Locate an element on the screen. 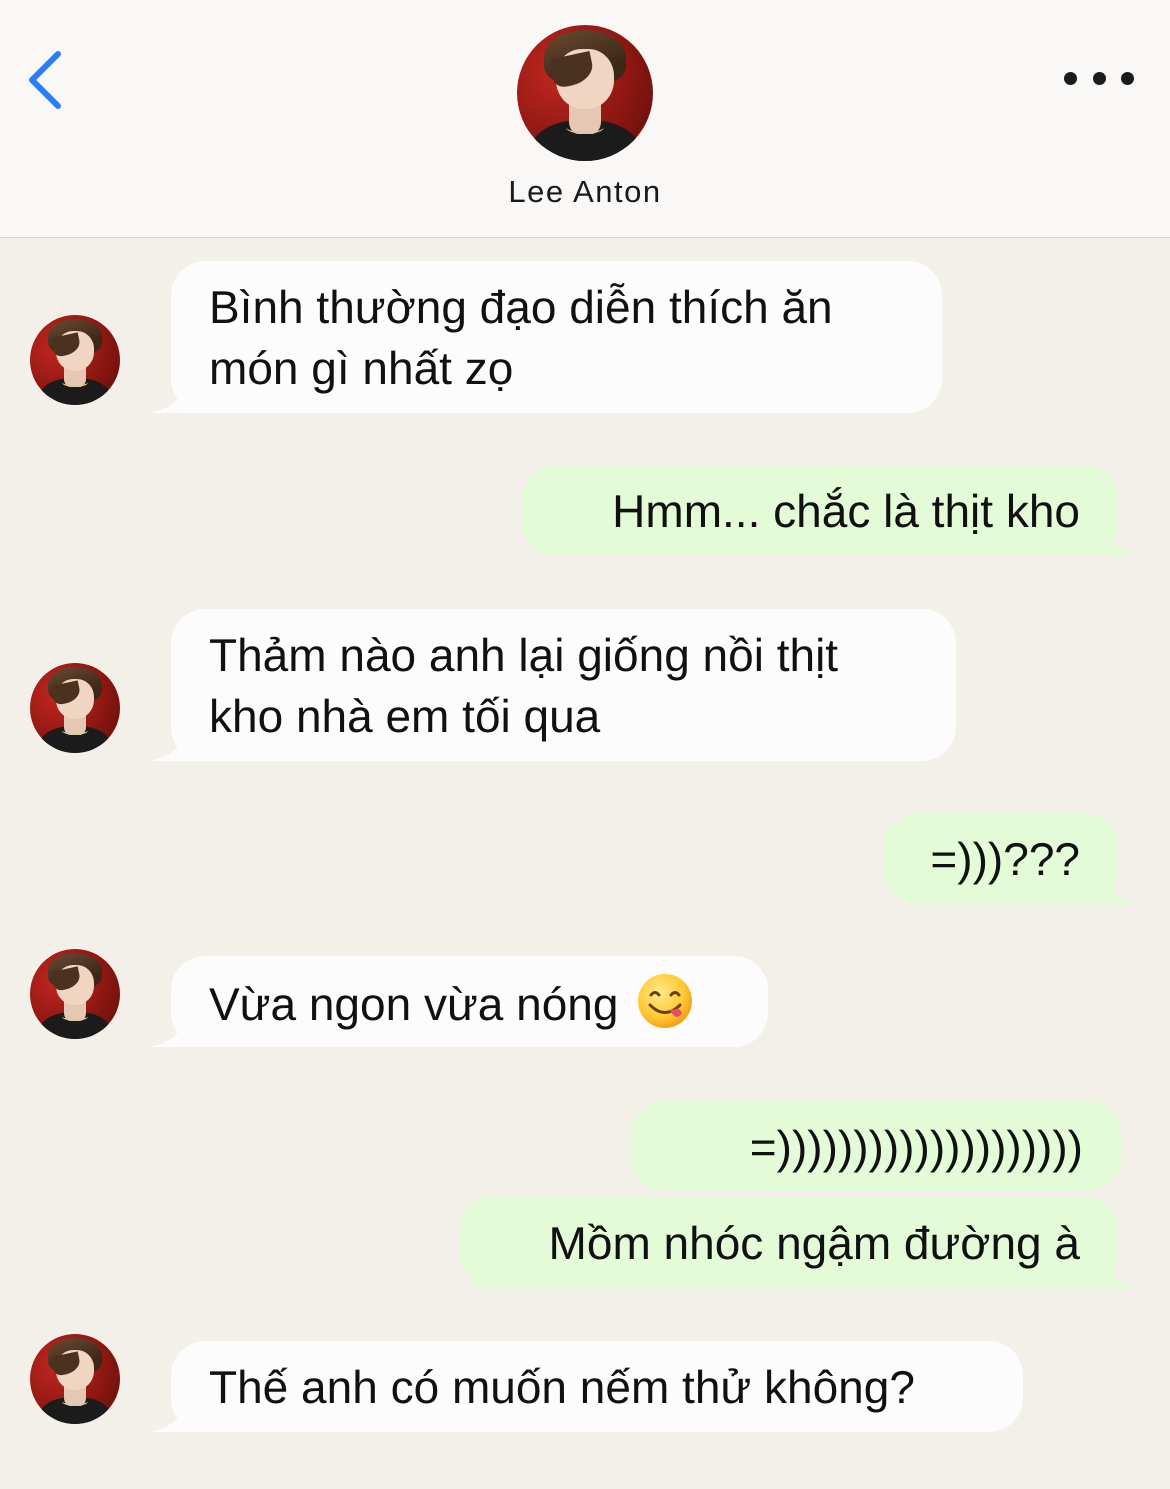 This screenshot has width=1170, height=1489. message-text: kho nhà em tối qua is located at coordinates (405, 716).